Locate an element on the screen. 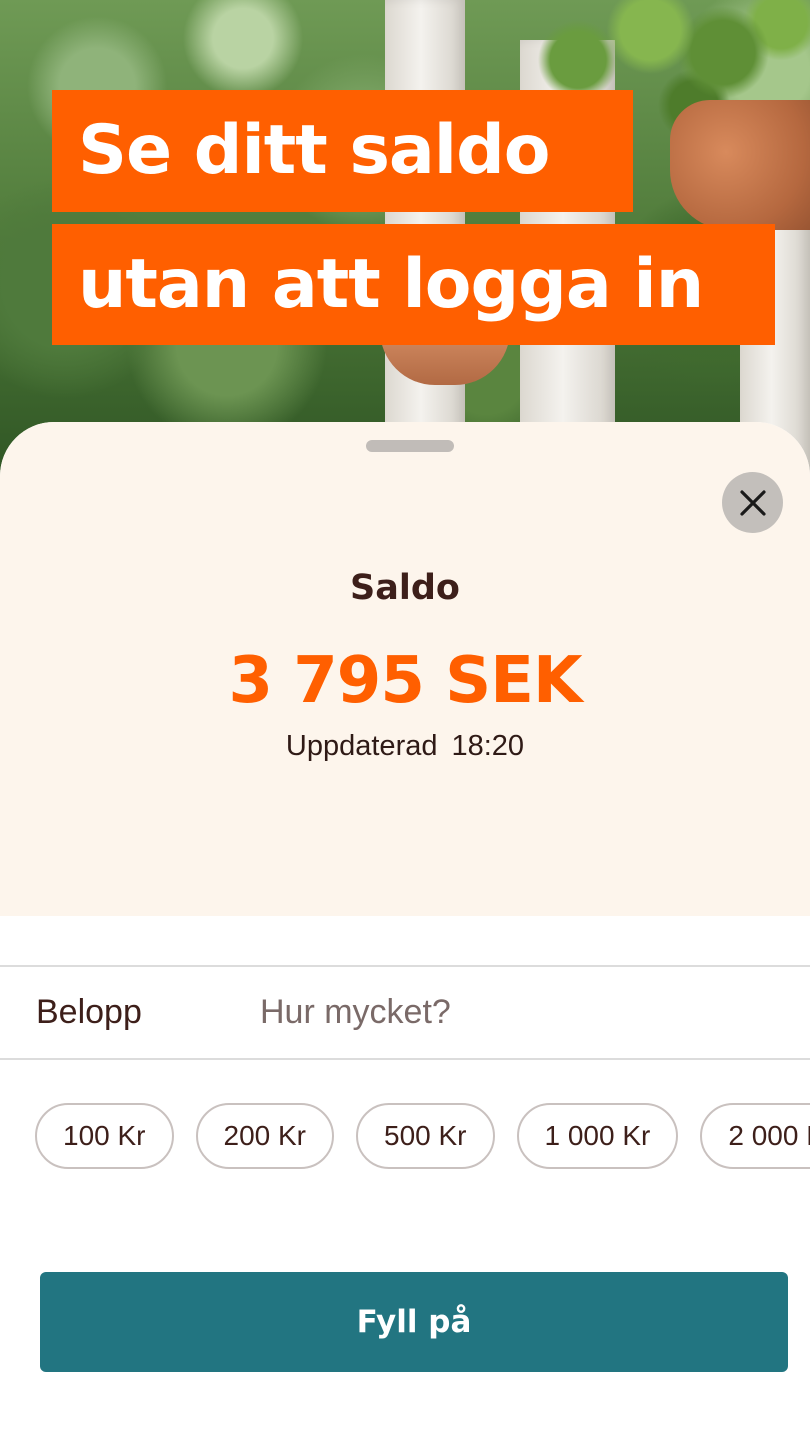 The width and height of the screenshot is (810, 1440). amount-chips: 100 Kr 200 Kr 500 Kr 1 000 Kr 2 000 Kr is located at coordinates (422, 1139).